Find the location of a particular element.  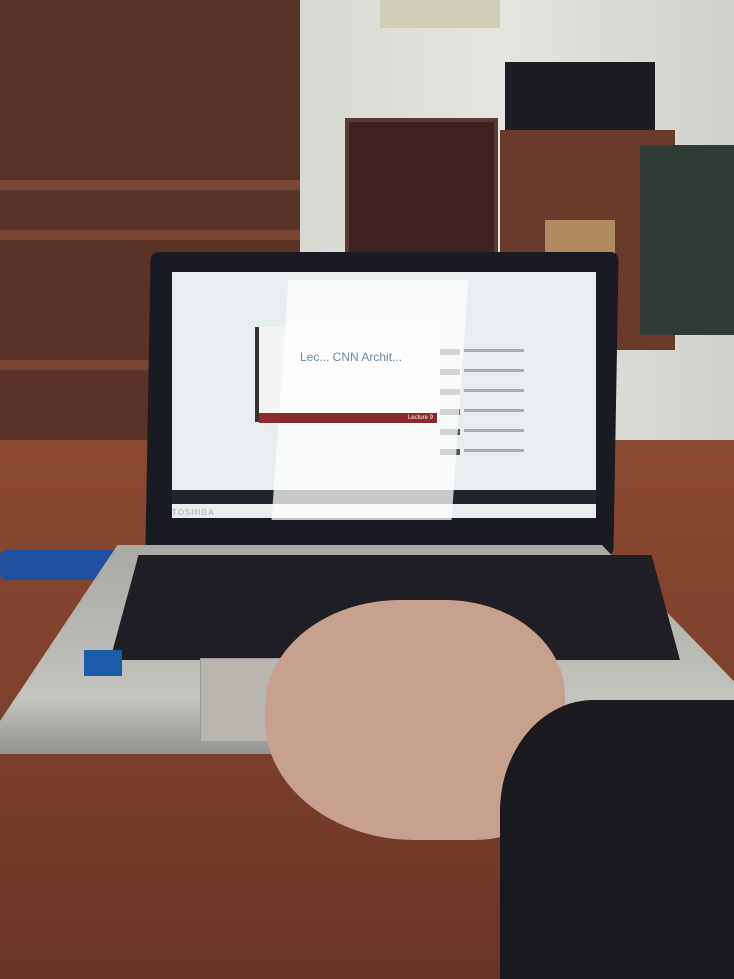

intel-sticker is located at coordinates (103, 663).